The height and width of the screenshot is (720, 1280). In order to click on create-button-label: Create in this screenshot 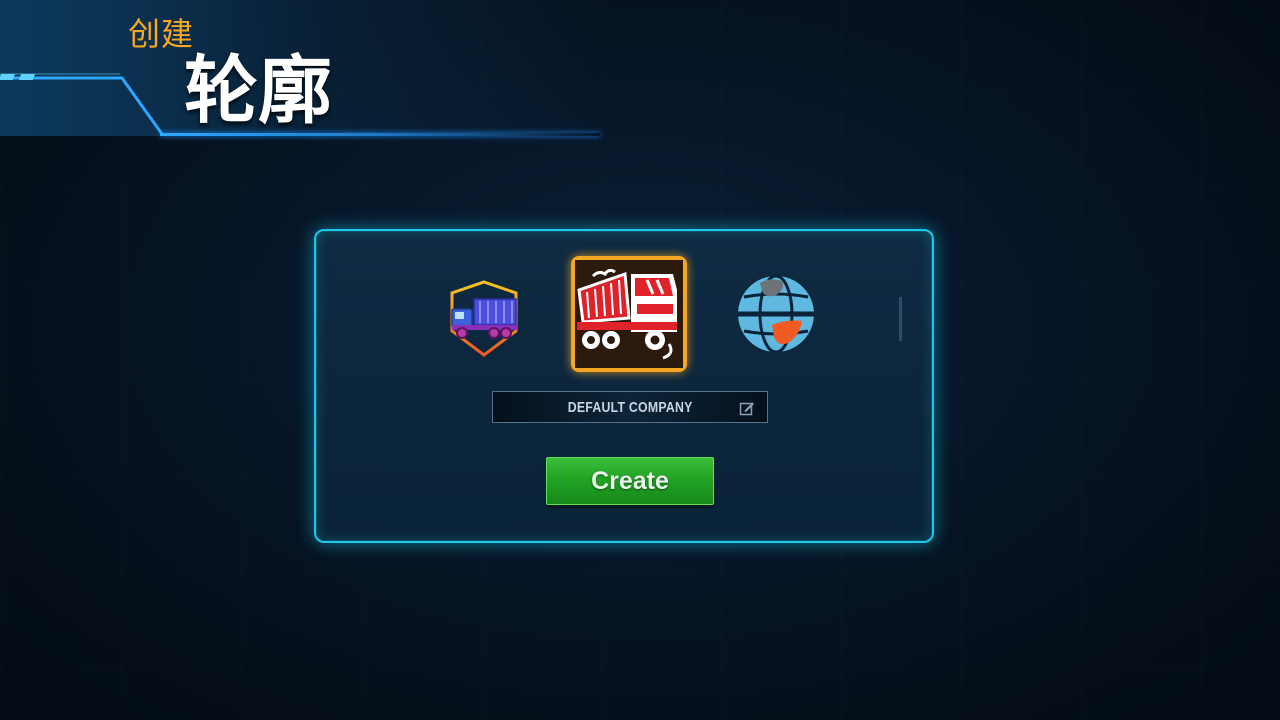, I will do `click(630, 480)`.